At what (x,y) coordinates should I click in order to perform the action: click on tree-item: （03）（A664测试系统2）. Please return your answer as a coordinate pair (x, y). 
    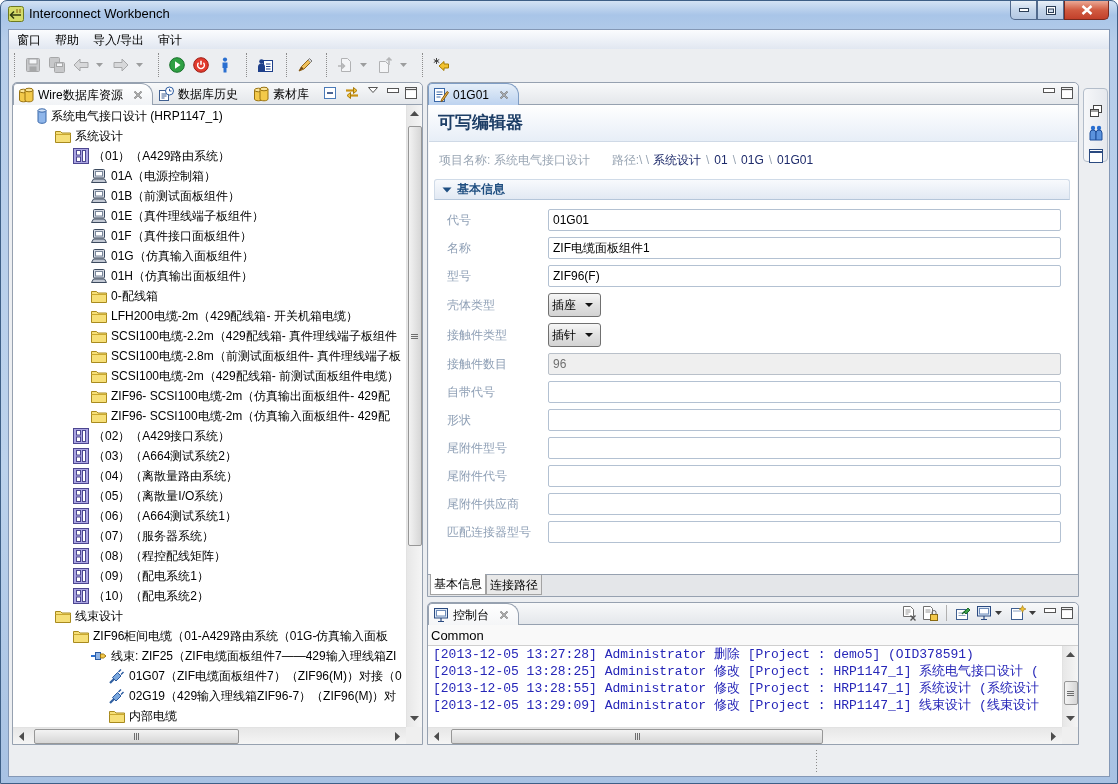
    Looking at the image, I should click on (165, 456).